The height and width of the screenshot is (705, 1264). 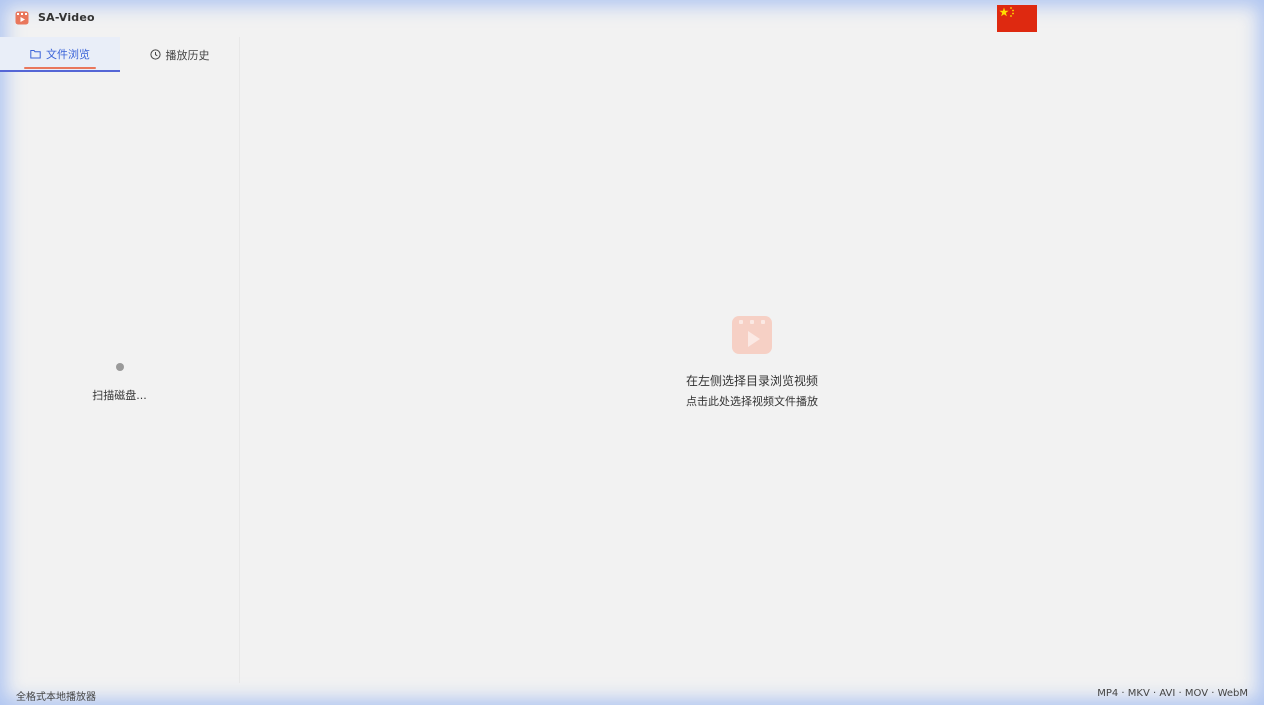 What do you see at coordinates (187, 55) in the screenshot?
I see `tab-play-history-label: 播放历史` at bounding box center [187, 55].